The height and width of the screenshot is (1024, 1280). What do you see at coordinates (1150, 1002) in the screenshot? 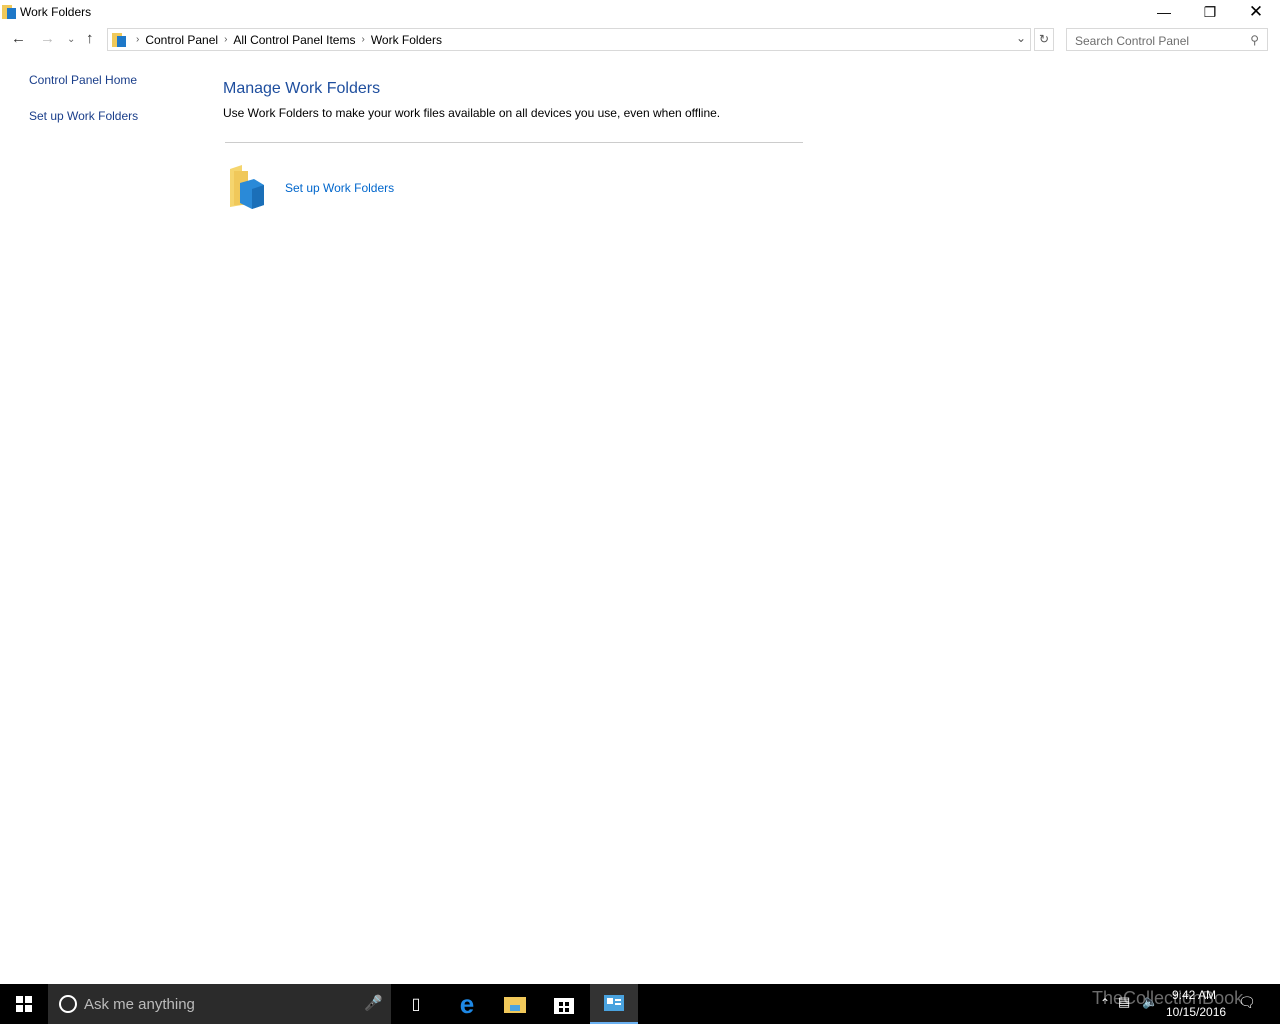
I see `volume-icon: 🔈` at bounding box center [1150, 1002].